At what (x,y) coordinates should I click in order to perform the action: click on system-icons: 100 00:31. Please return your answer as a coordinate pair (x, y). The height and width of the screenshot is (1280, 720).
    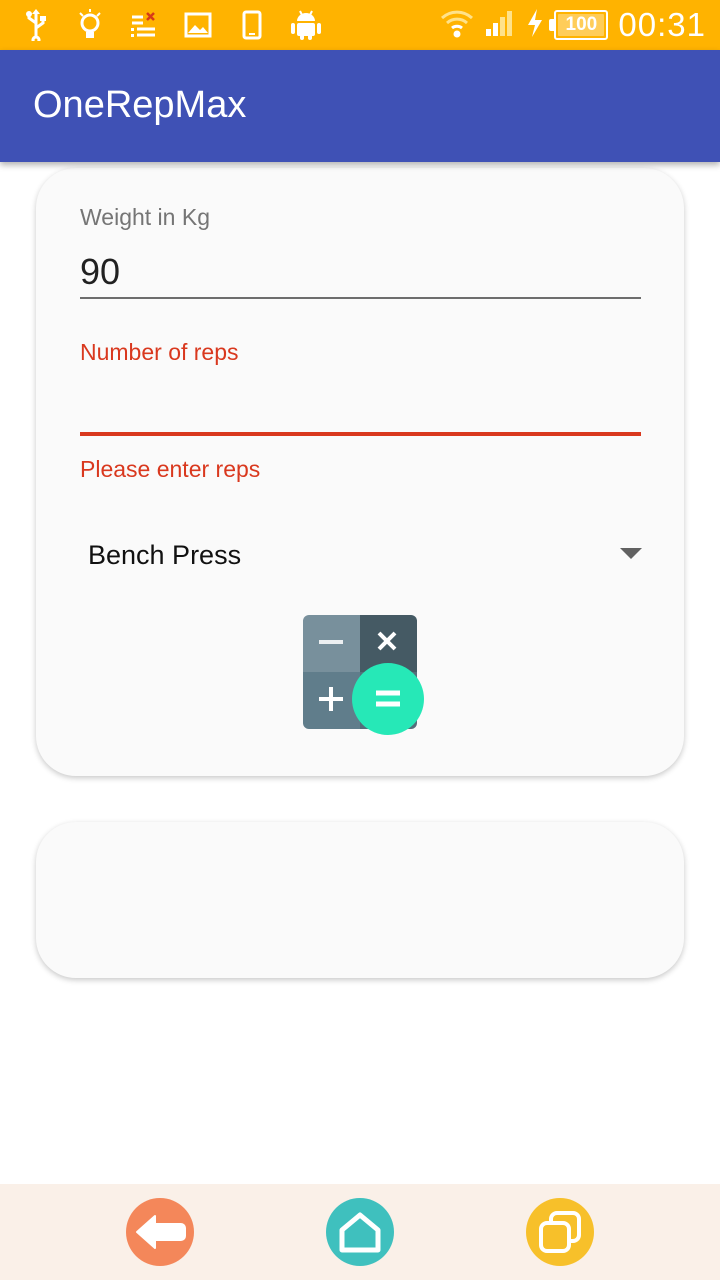
    Looking at the image, I should click on (573, 25).